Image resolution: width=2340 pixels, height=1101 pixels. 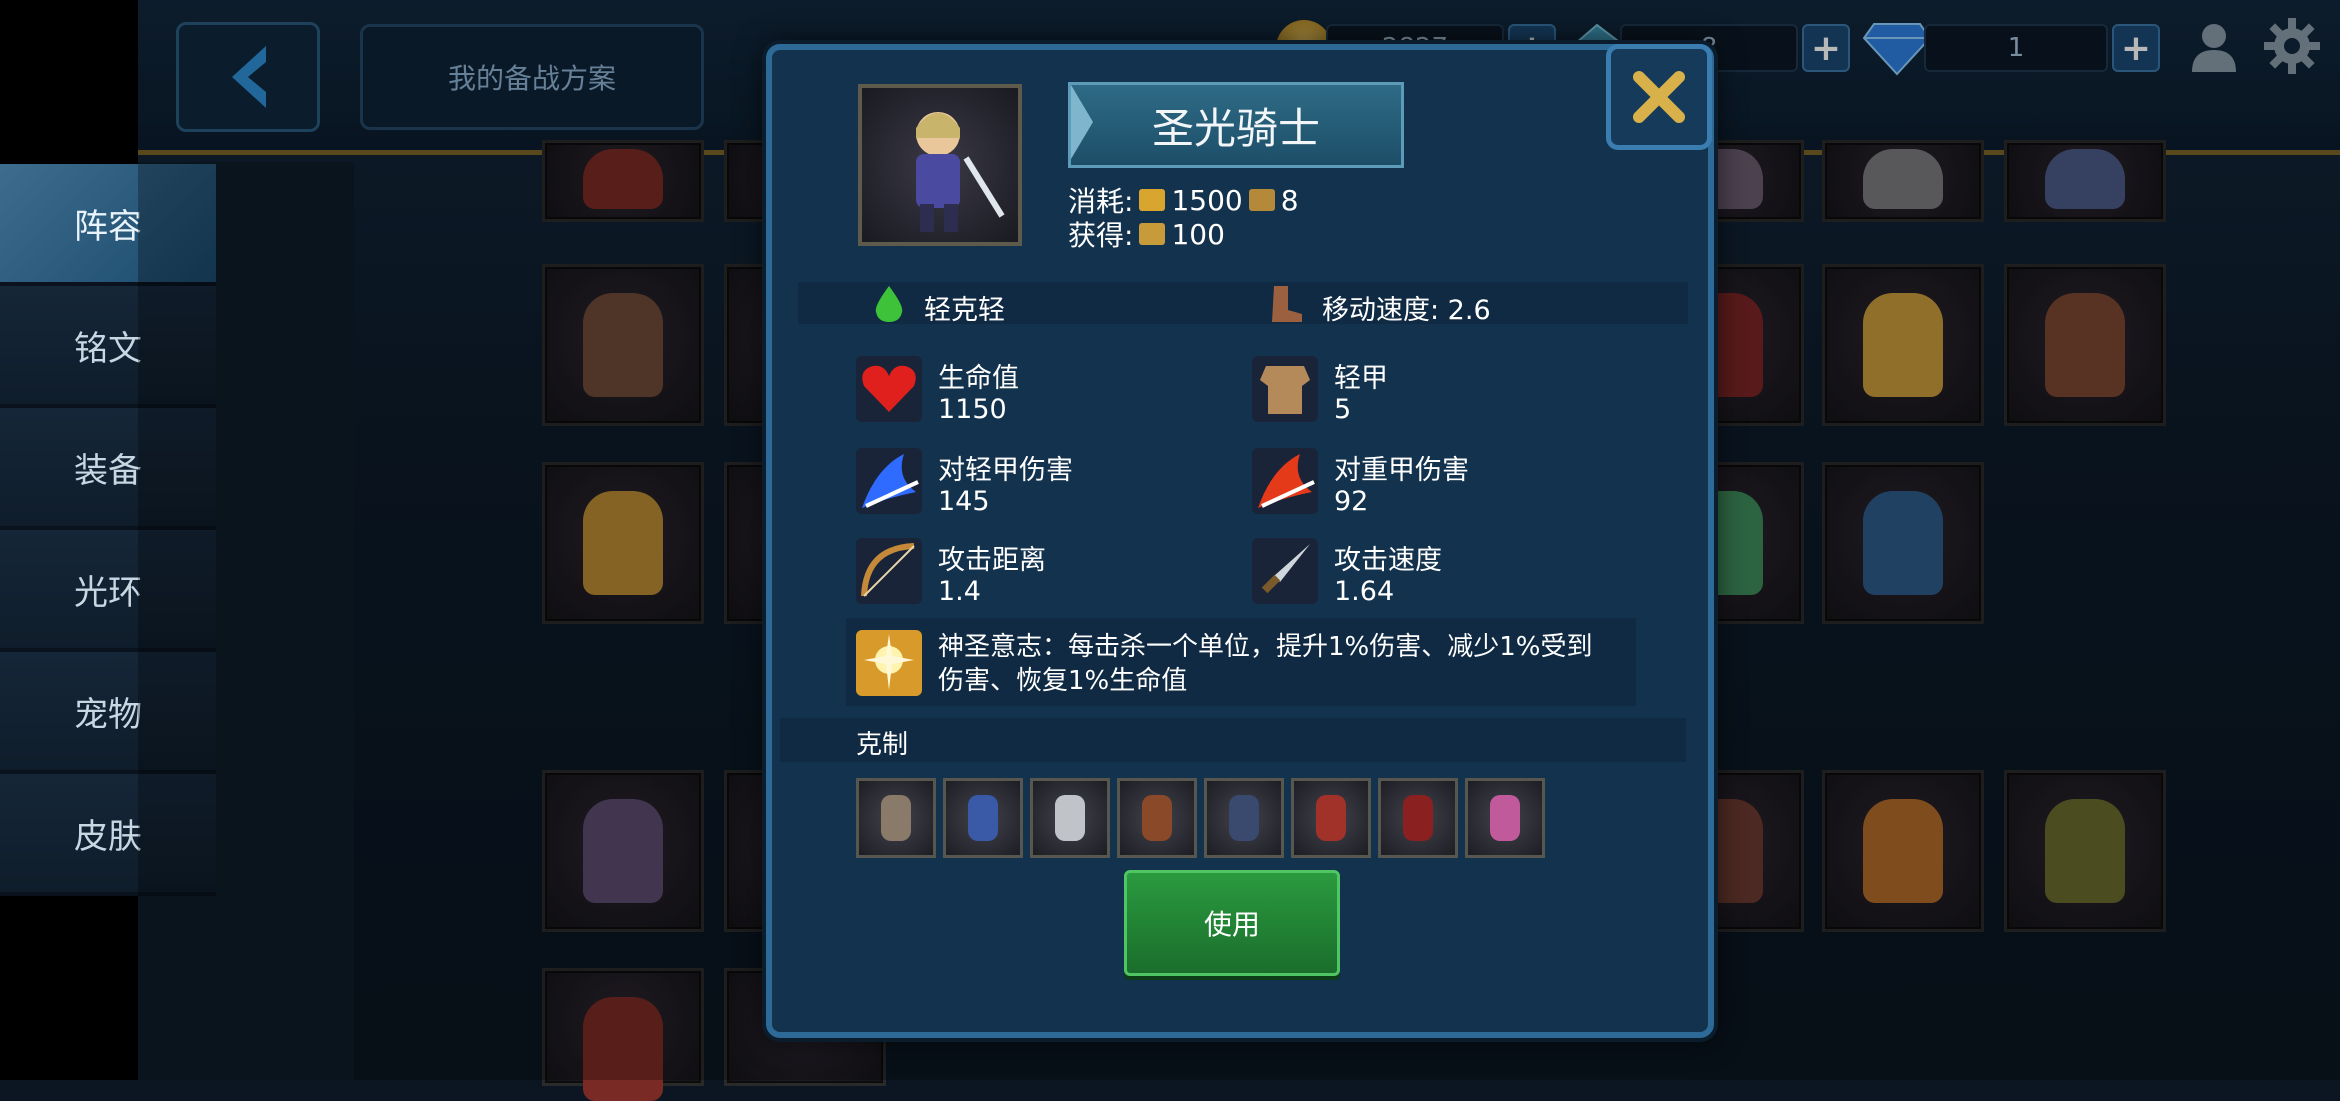 I want to click on unit-portrait, so click(x=940, y=165).